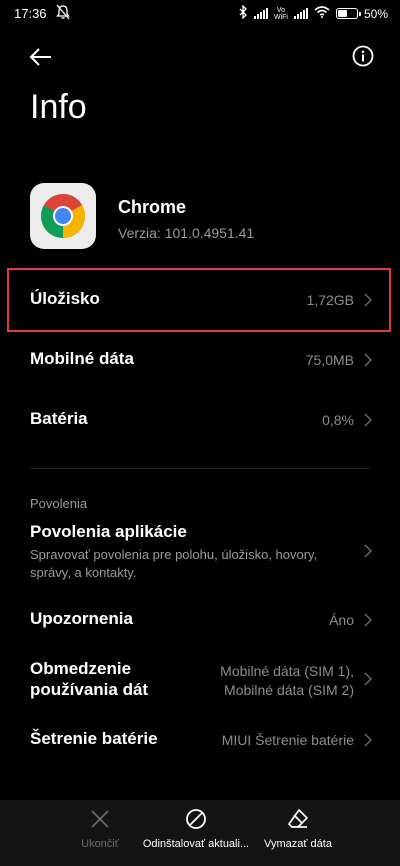 This screenshot has height=866, width=400. Describe the element at coordinates (41, 57) in the screenshot. I see `back-arrow-icon` at that location.